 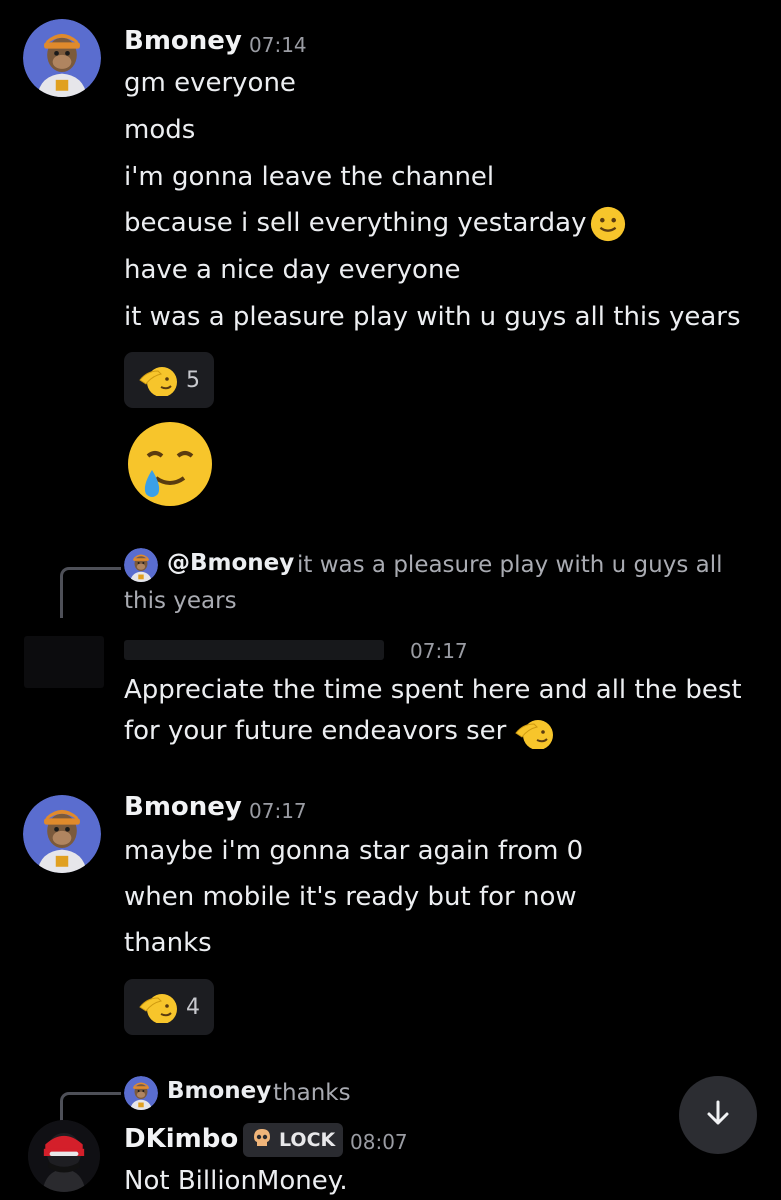 I want to click on arrow-down-icon, so click(x=718, y=1115).